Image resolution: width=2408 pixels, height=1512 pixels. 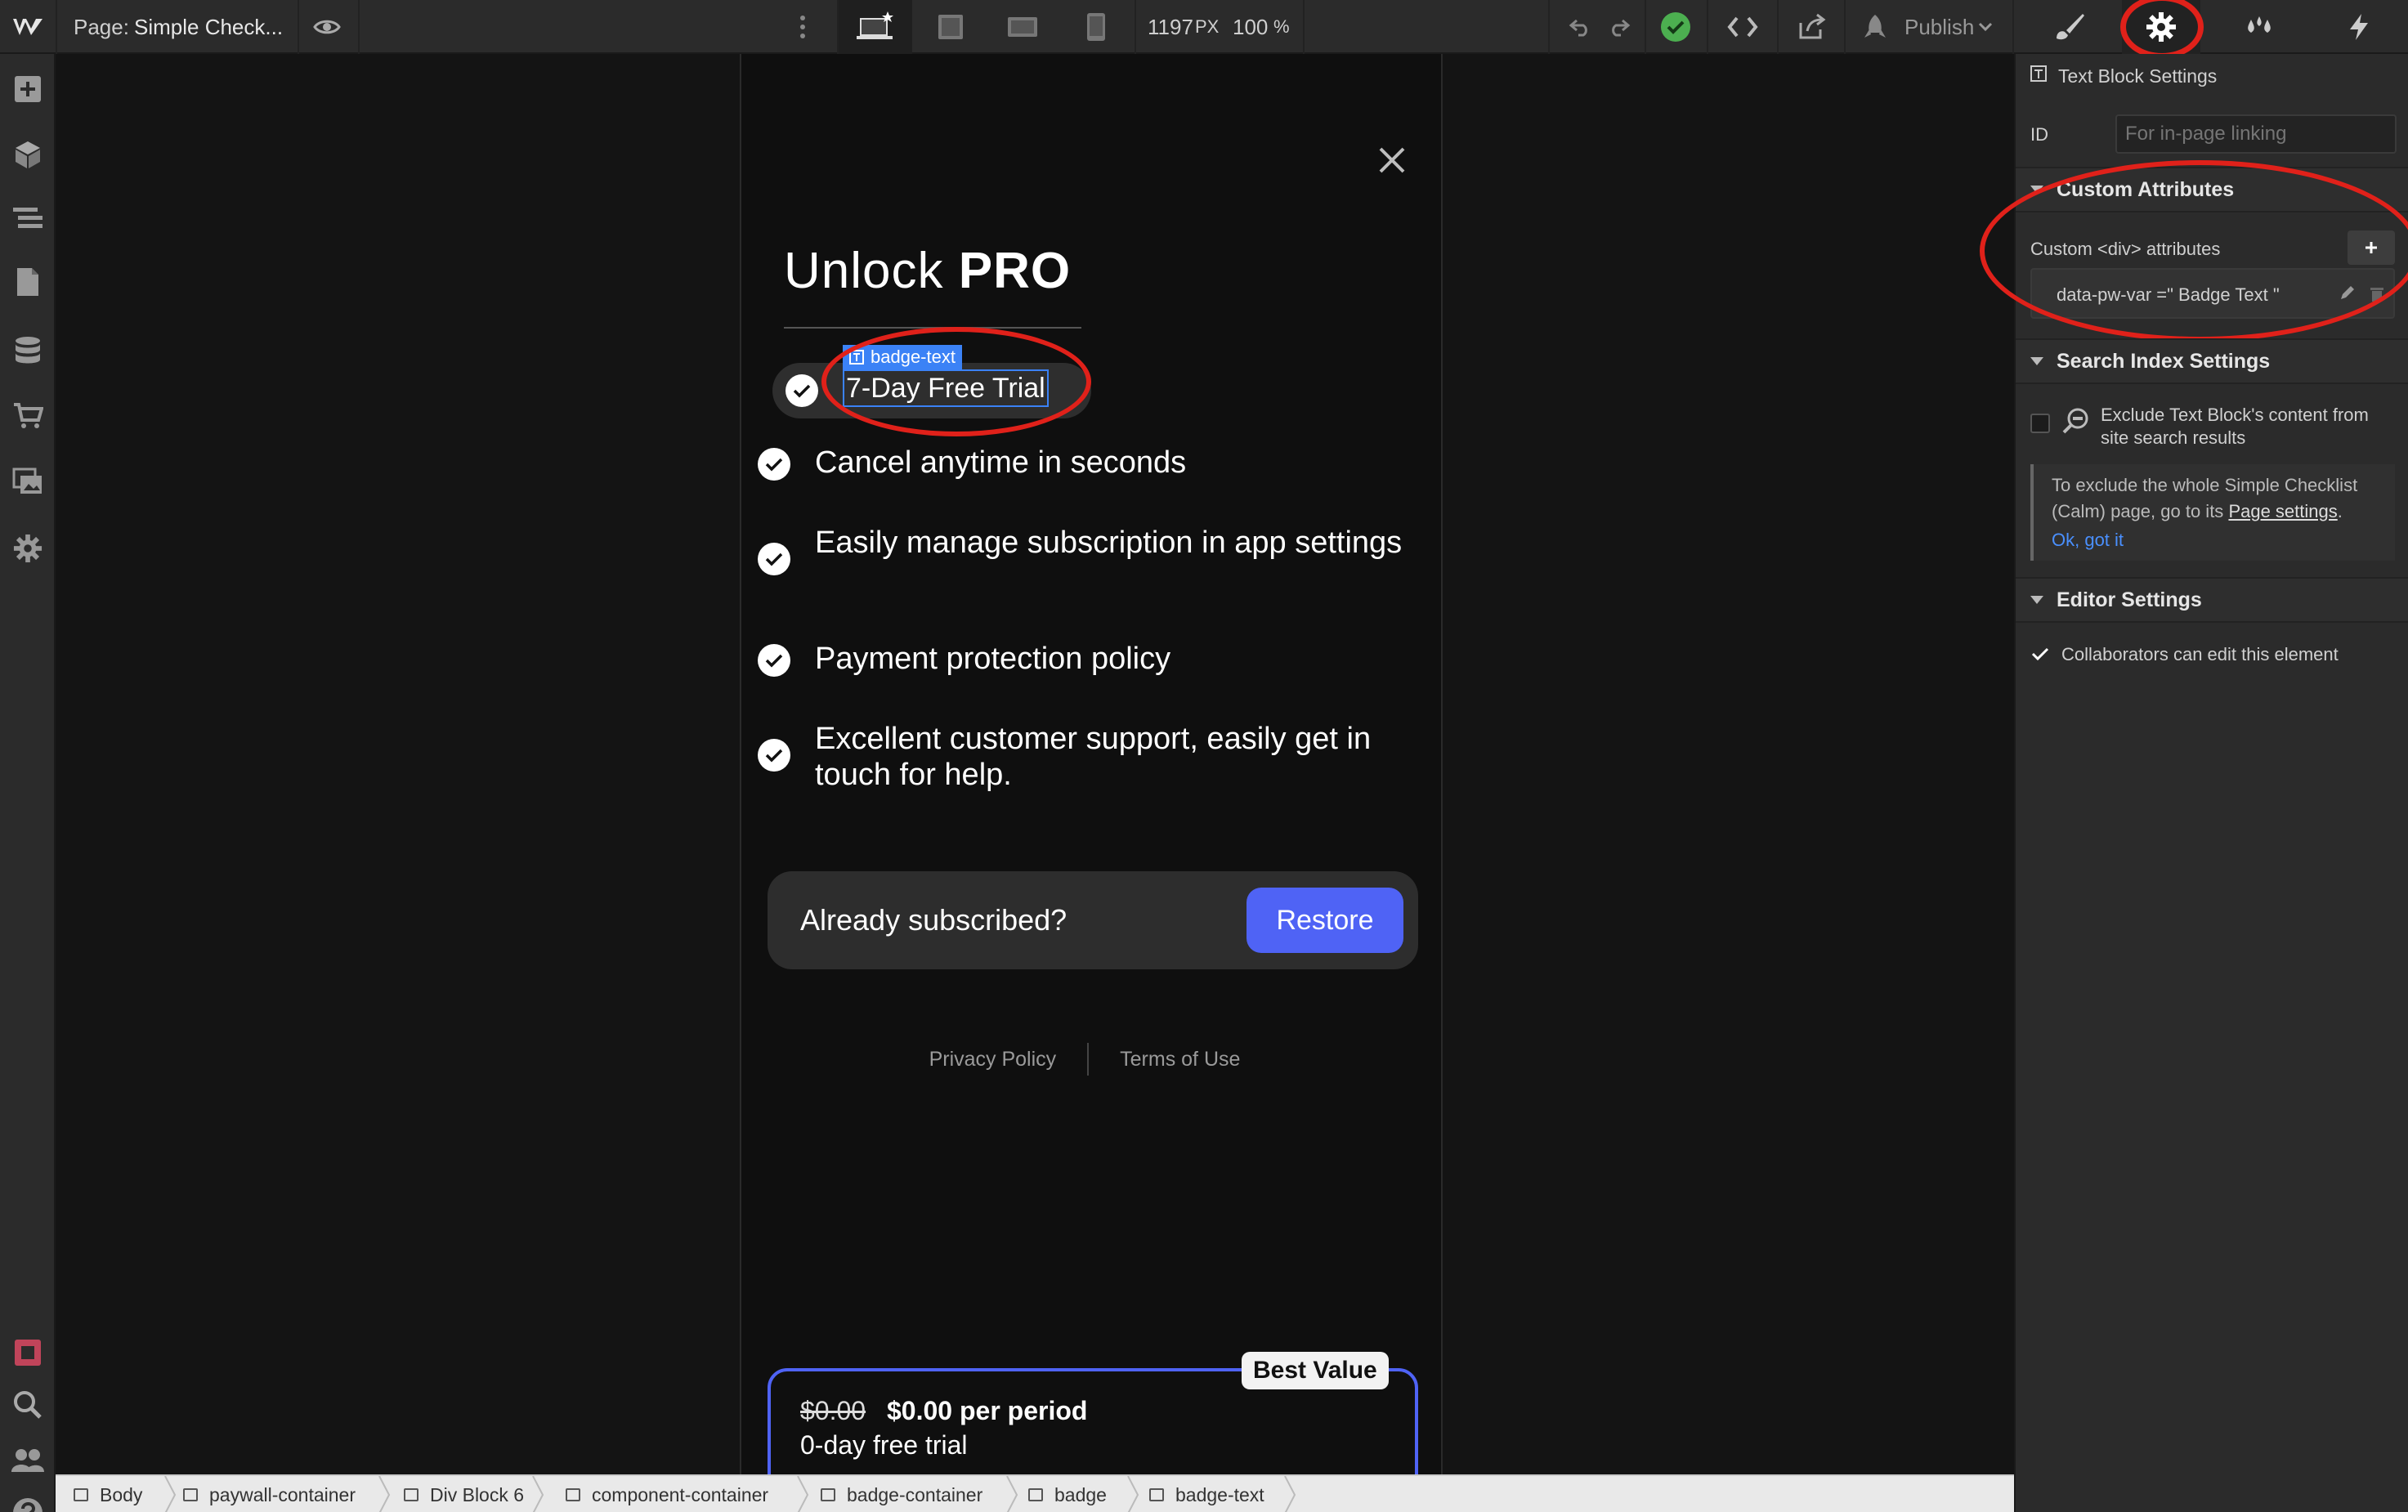 I want to click on eye-icon, so click(x=327, y=27).